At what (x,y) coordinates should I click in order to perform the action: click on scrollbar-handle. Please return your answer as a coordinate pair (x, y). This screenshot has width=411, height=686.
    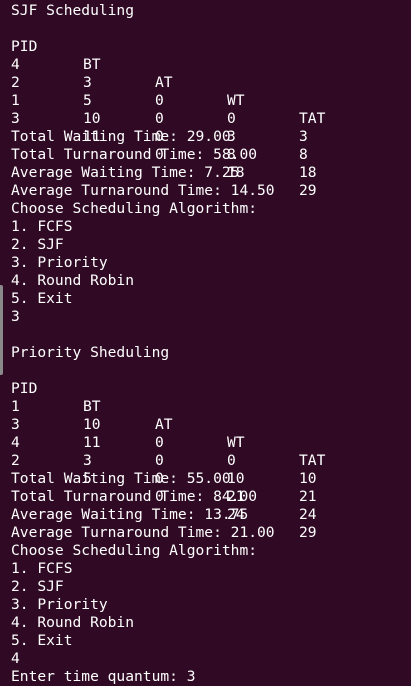
    Looking at the image, I should click on (1, 330).